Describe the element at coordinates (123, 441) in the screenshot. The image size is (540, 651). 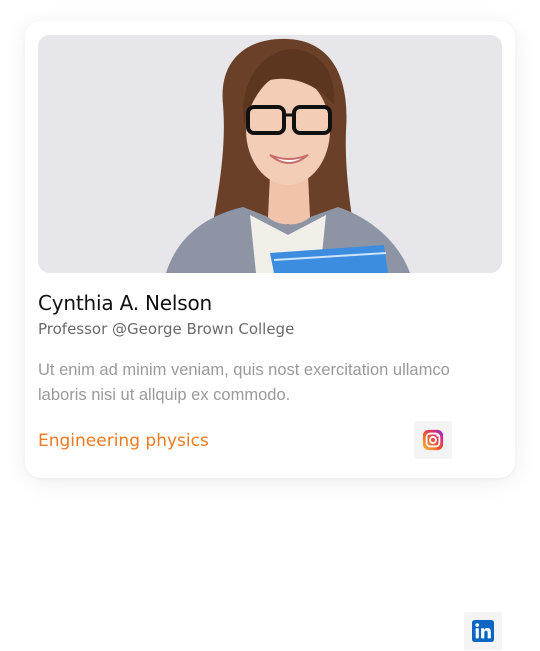
I see `department-link: Engineering physics` at that location.